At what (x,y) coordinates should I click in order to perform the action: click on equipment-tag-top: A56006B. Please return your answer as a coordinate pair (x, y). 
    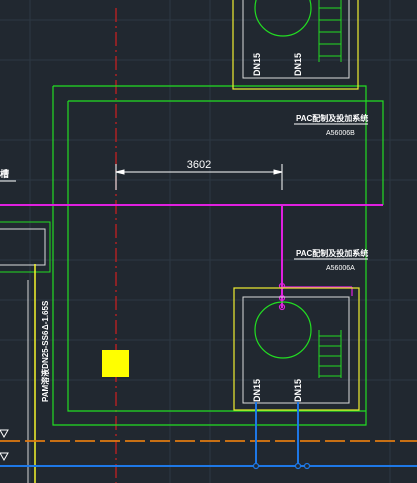
    Looking at the image, I should click on (340, 133).